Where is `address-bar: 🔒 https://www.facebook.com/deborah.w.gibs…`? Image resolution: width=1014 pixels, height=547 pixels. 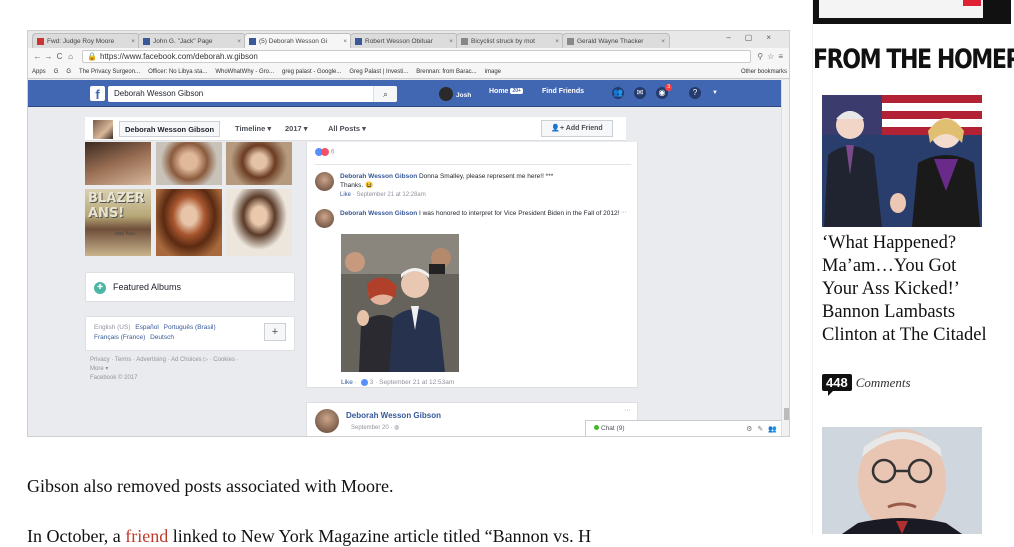
address-bar: 🔒 https://www.facebook.com/deborah.w.gibs… is located at coordinates (417, 56).